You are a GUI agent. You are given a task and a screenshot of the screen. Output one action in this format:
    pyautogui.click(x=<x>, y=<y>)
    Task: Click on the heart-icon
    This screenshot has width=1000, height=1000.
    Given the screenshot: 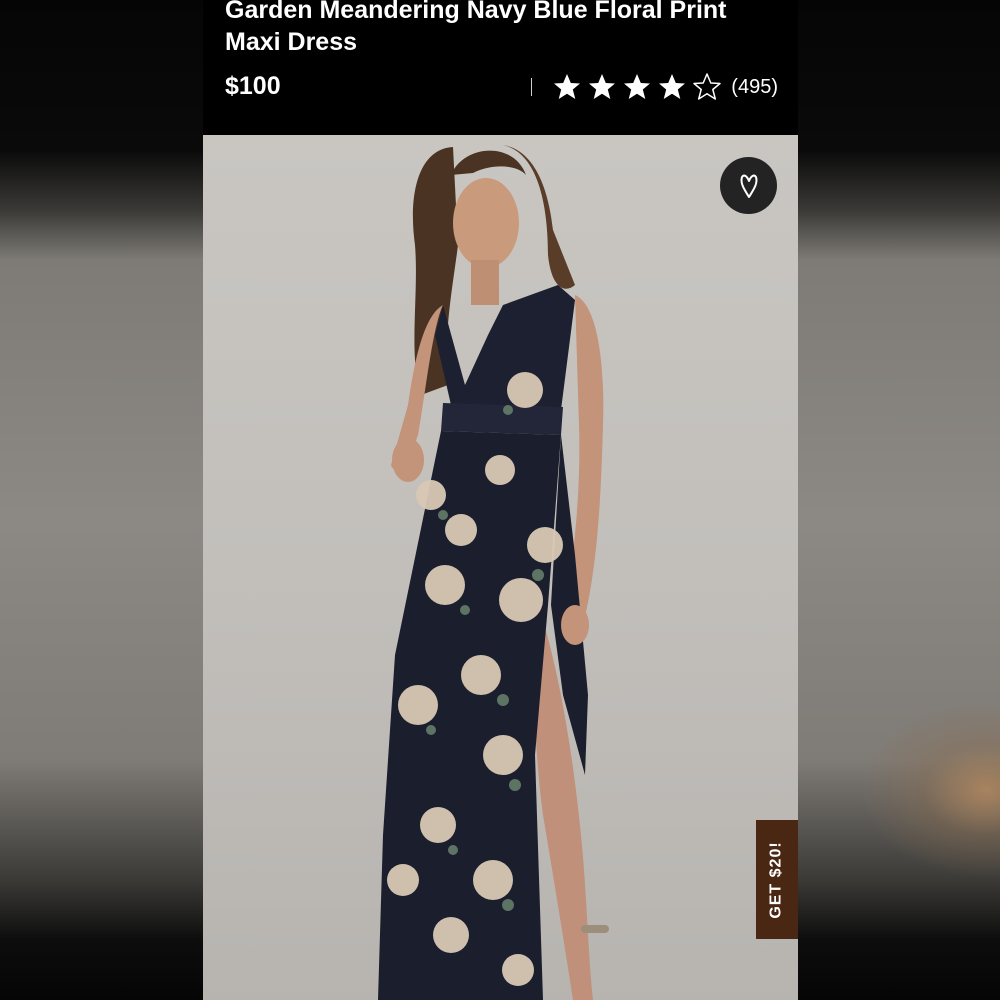 What is the action you would take?
    pyautogui.click(x=748, y=186)
    